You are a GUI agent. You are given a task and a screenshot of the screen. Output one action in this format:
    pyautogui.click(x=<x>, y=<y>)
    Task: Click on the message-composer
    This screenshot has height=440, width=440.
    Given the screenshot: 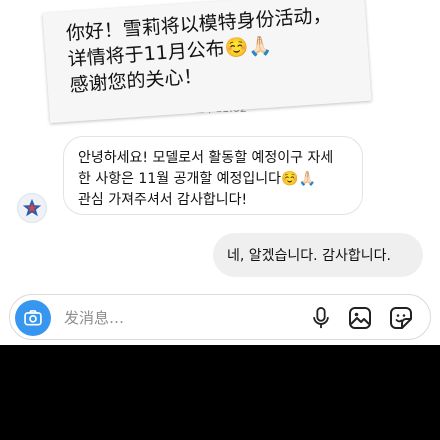 What is the action you would take?
    pyautogui.click(x=220, y=317)
    